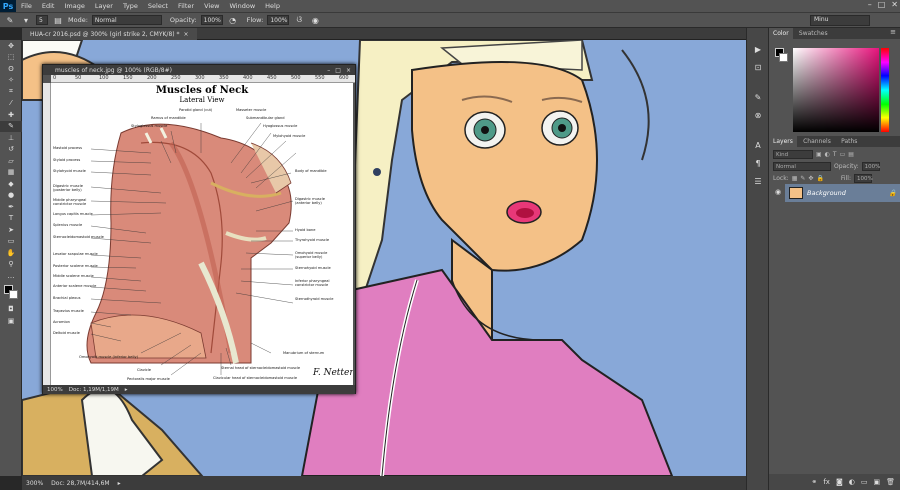 The width and height of the screenshot is (900, 490). I want to click on pen-tool-icon: ✒, so click(11, 207).